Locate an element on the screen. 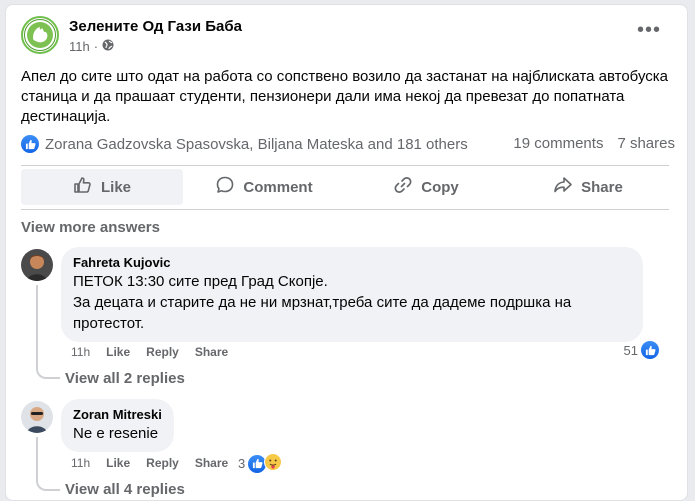 The image size is (695, 501). page-name: Зелените Од Гази Баба is located at coordinates (155, 26).